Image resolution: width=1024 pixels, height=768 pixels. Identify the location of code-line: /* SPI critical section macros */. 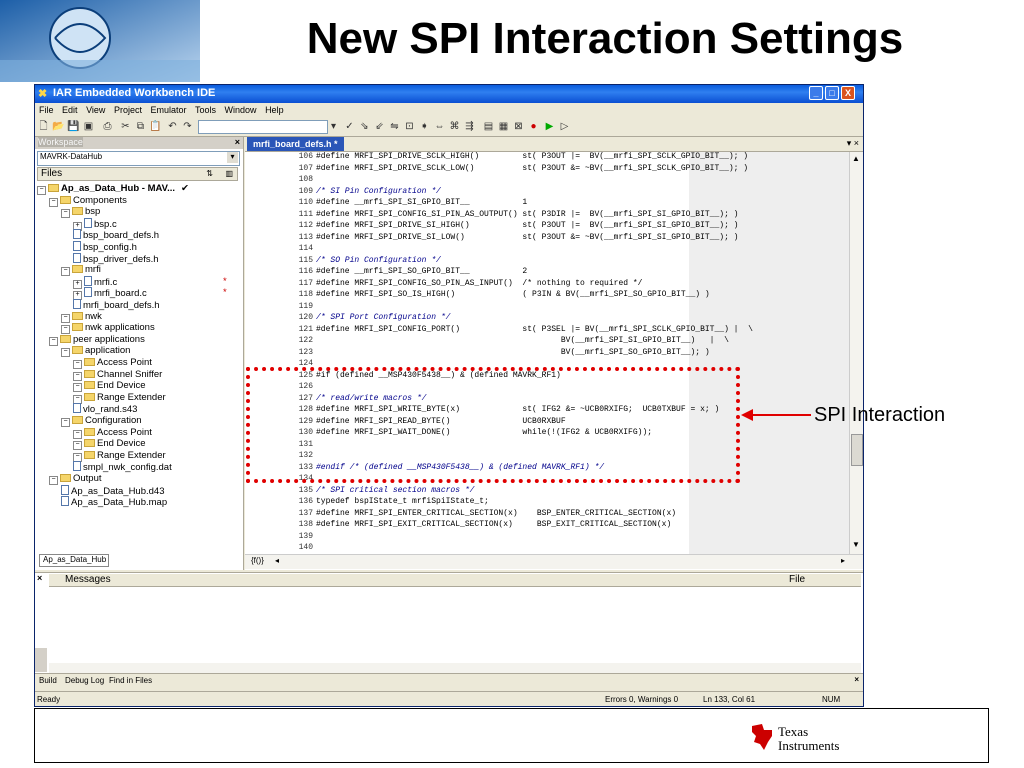
(395, 490).